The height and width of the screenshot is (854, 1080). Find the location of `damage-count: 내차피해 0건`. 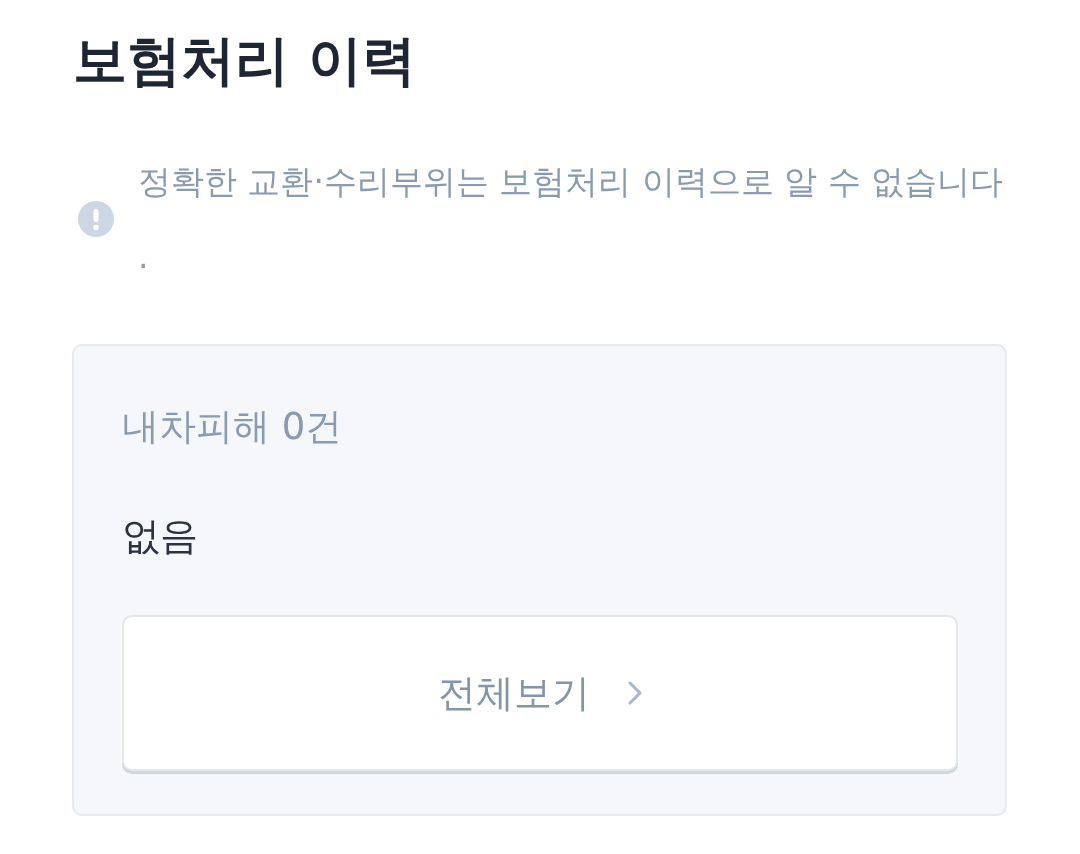

damage-count: 내차피해 0건 is located at coordinates (233, 427).